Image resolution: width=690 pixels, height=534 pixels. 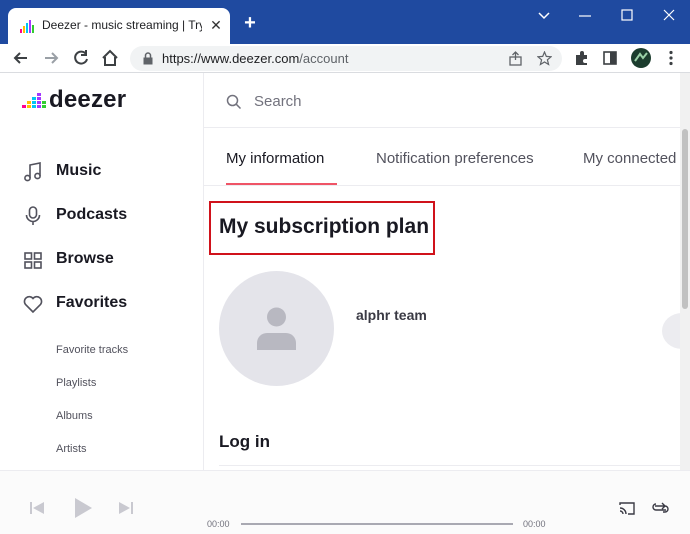 What do you see at coordinates (71, 449) in the screenshot?
I see `favorites-artists-link: Artists` at bounding box center [71, 449].